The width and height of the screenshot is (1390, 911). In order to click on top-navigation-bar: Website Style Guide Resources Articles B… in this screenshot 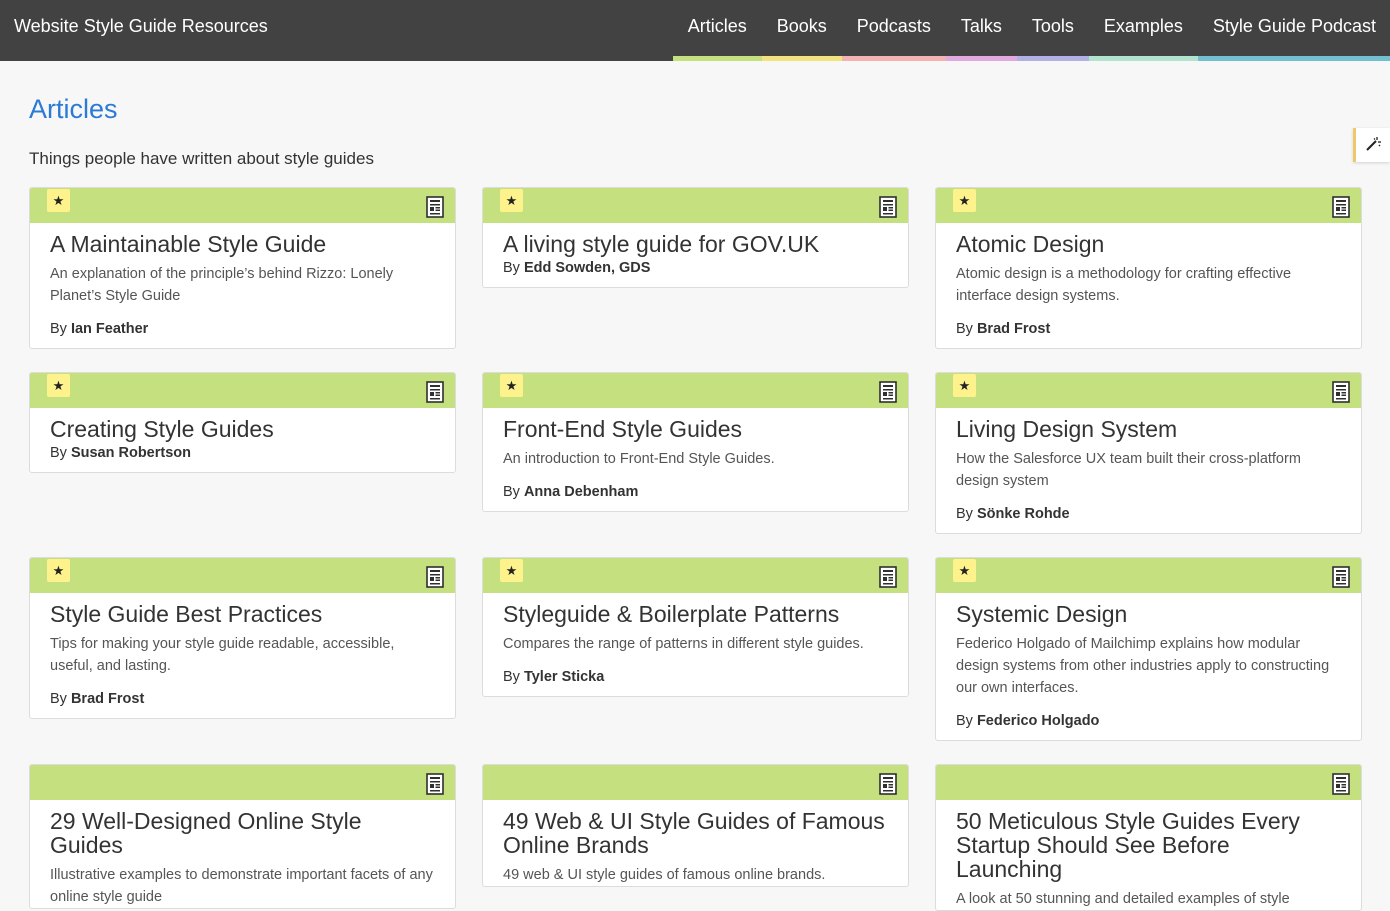, I will do `click(695, 30)`.